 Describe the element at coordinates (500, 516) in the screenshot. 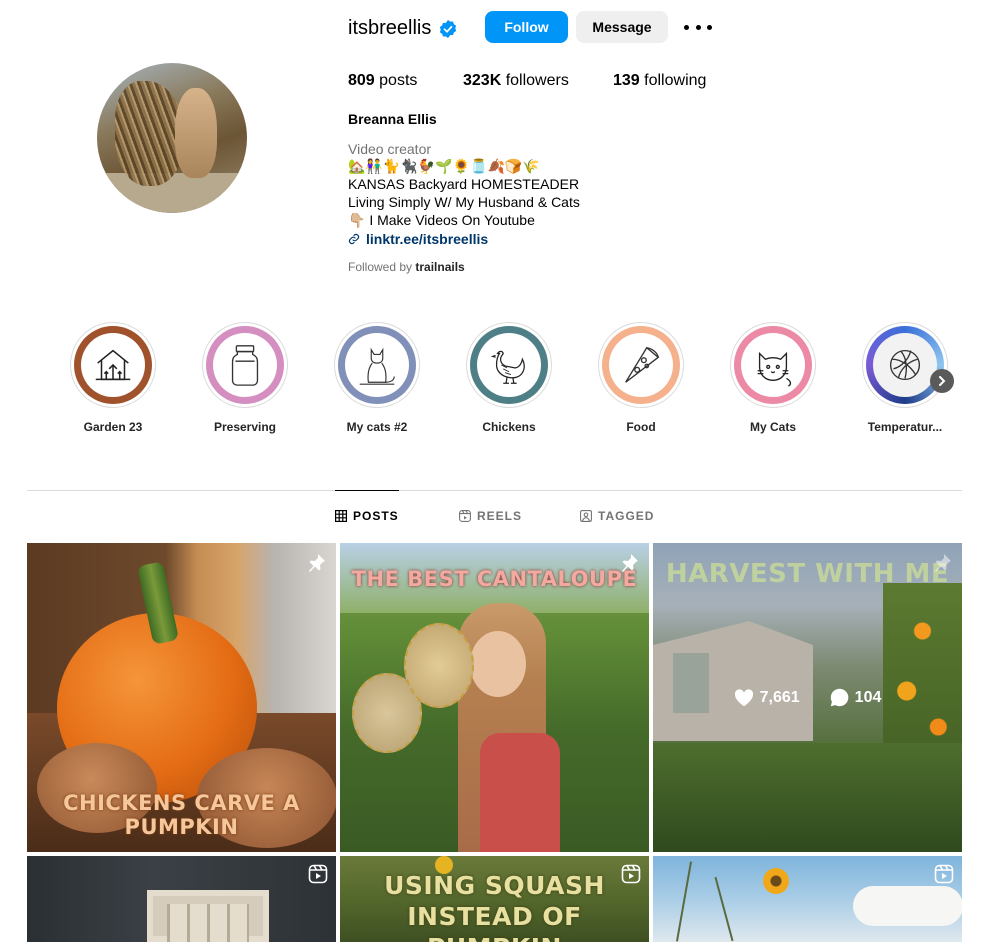

I see `tab-label: REELS` at that location.